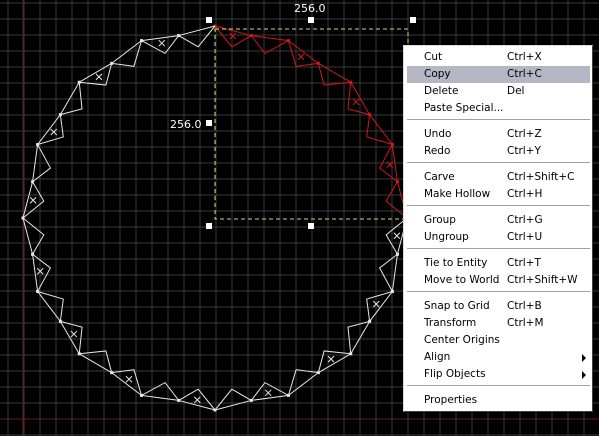  Describe the element at coordinates (524, 263) in the screenshot. I see `menu-item-shortcut: Ctrl+T` at that location.